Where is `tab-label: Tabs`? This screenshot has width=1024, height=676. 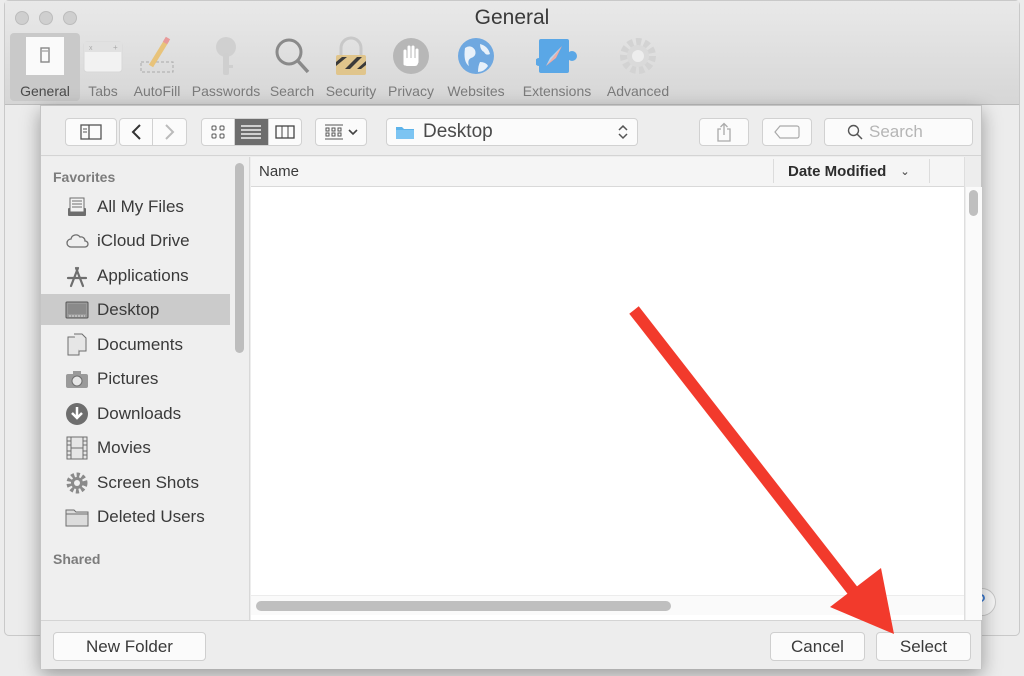
tab-label: Tabs is located at coordinates (103, 91).